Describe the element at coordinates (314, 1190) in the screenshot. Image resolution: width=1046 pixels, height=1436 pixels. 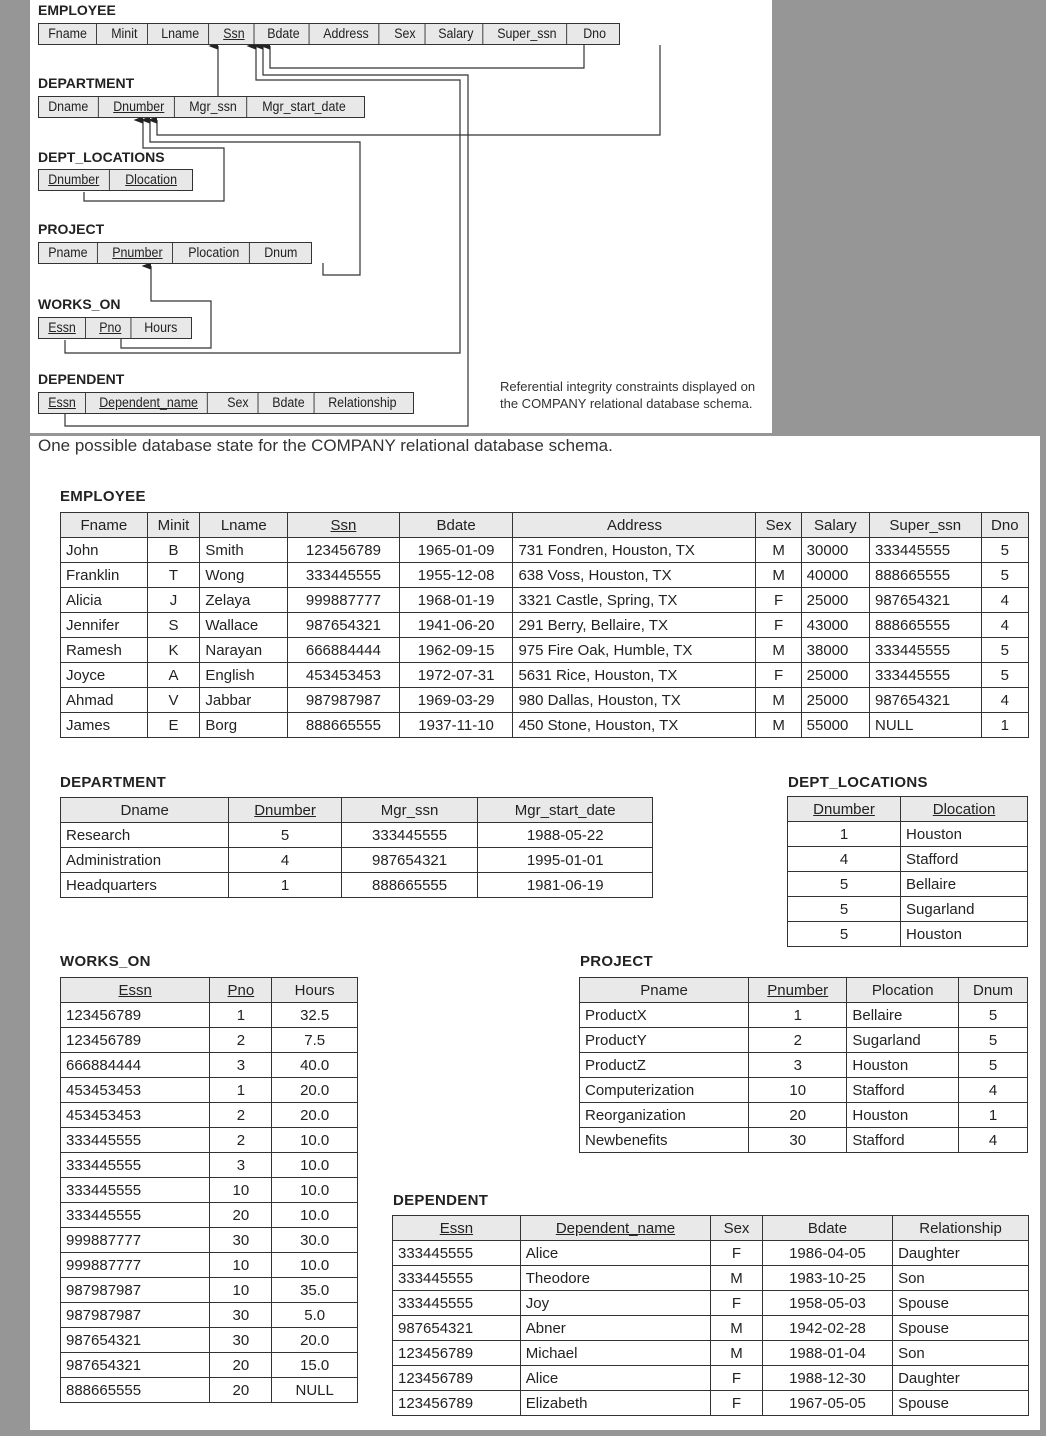
I see `table-cell: 10.0` at that location.